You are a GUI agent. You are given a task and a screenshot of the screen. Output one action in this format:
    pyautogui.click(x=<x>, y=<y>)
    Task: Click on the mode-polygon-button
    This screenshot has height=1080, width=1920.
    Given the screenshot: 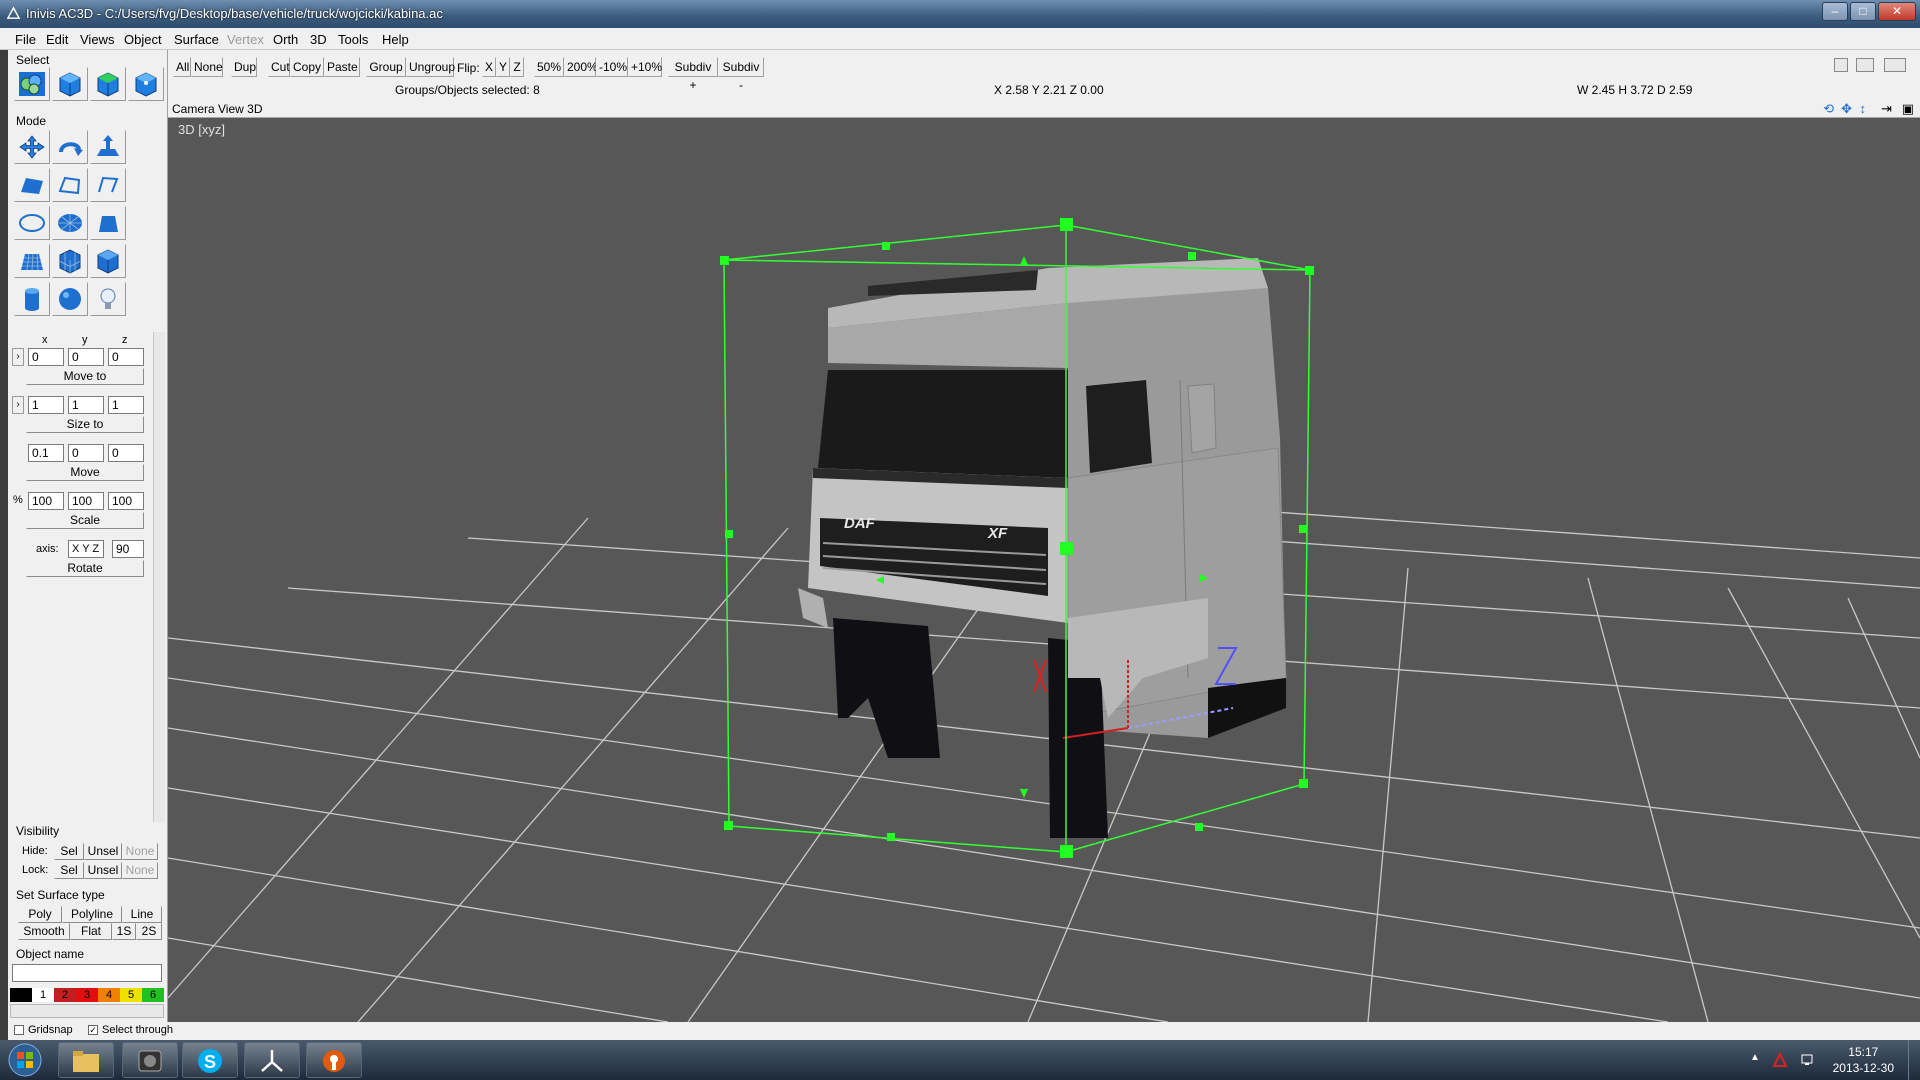 What is the action you would take?
    pyautogui.click(x=32, y=185)
    